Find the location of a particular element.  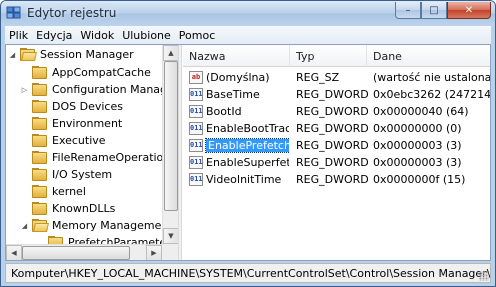

tree-node-appcompatcache: AppCompatCache is located at coordinates (85, 72).